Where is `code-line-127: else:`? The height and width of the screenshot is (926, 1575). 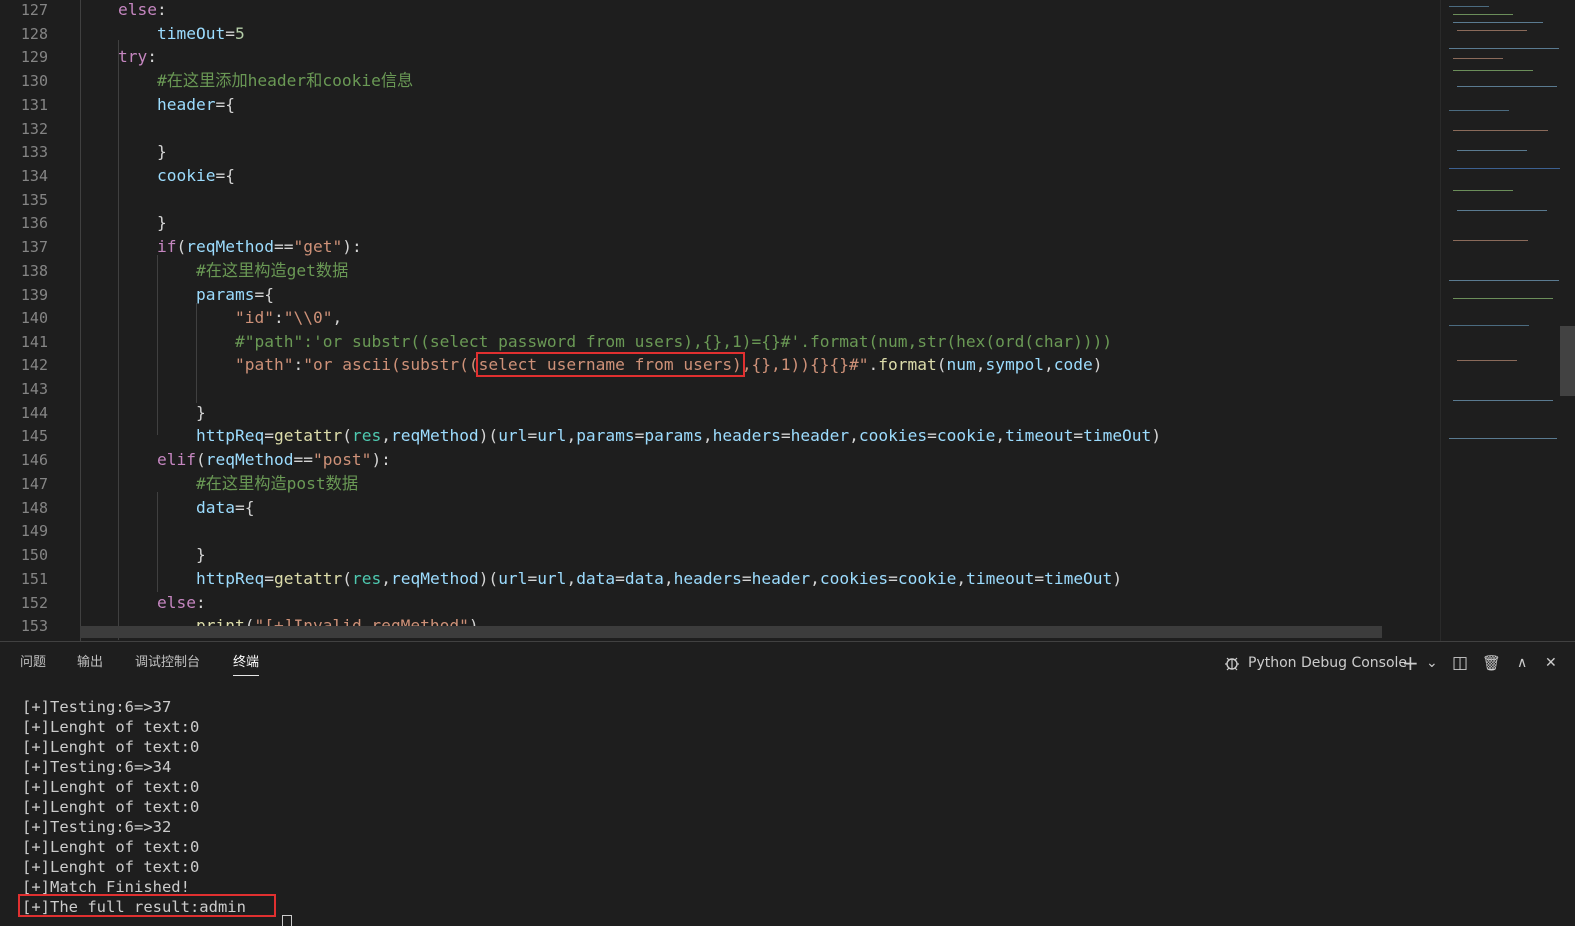 code-line-127: else: is located at coordinates (142, 9).